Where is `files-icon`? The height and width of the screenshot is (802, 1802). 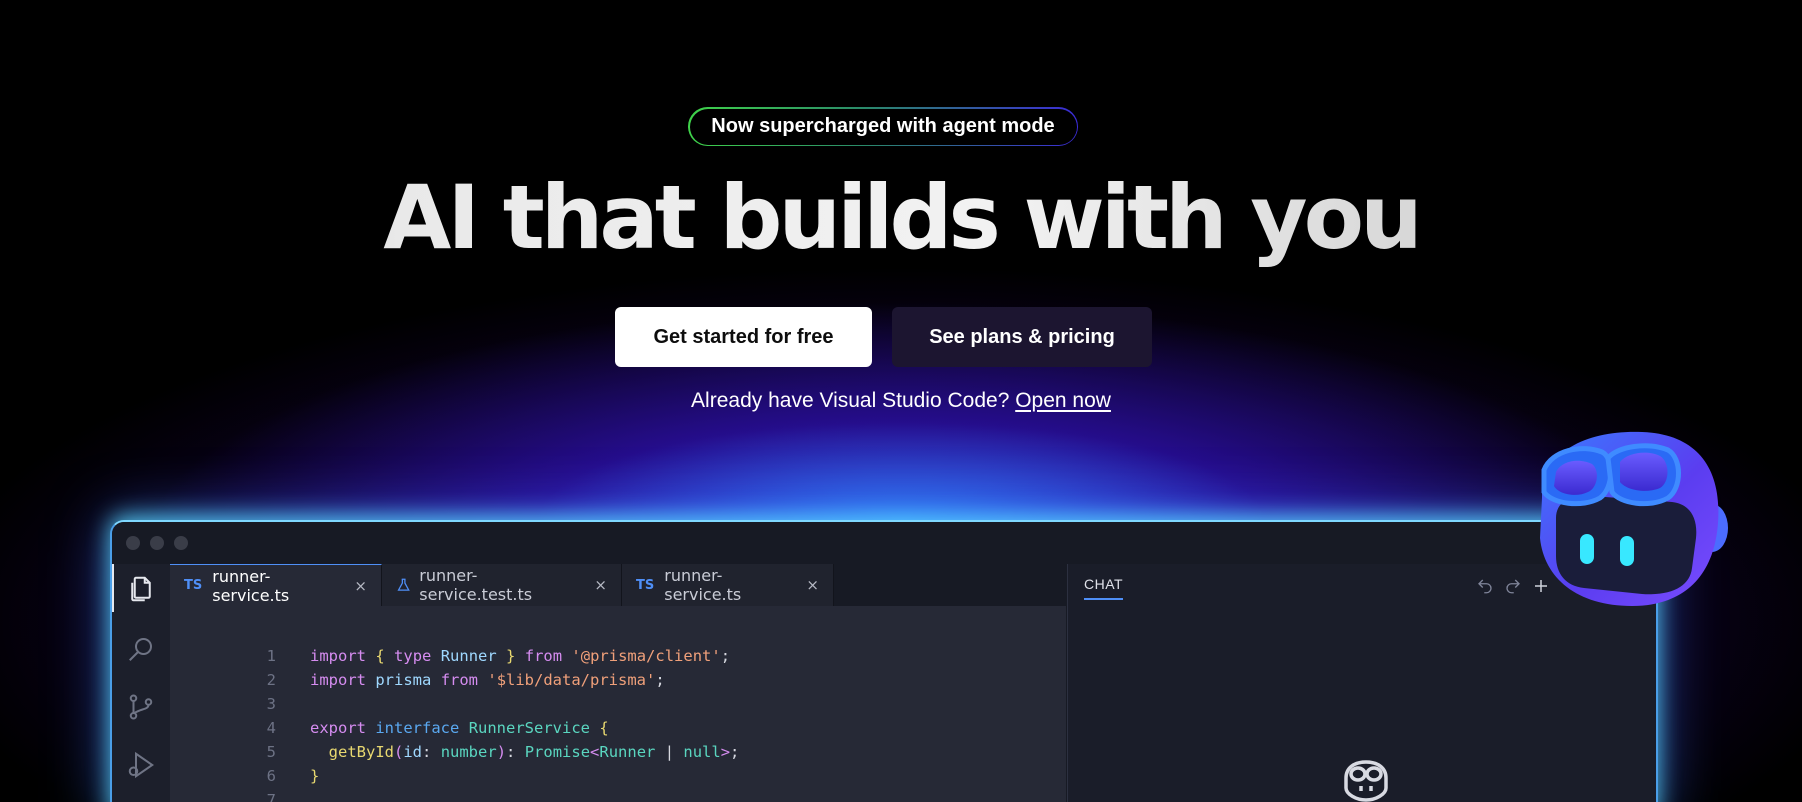 files-icon is located at coordinates (141, 589).